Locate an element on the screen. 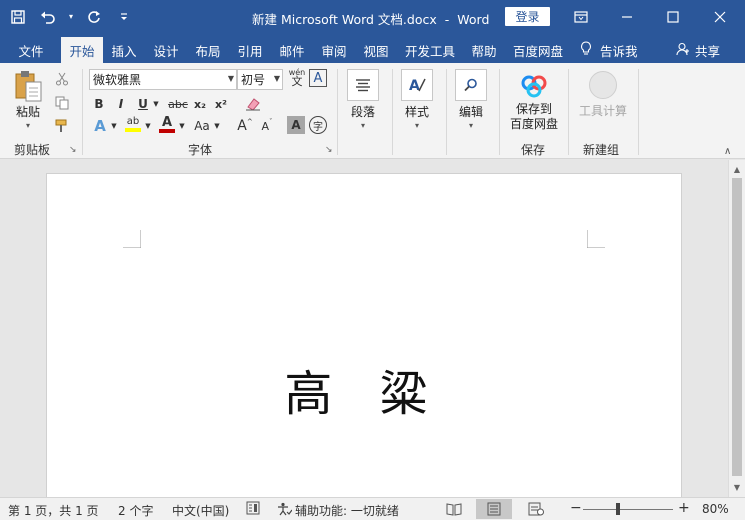  subscript-button: x₂ is located at coordinates (200, 104).